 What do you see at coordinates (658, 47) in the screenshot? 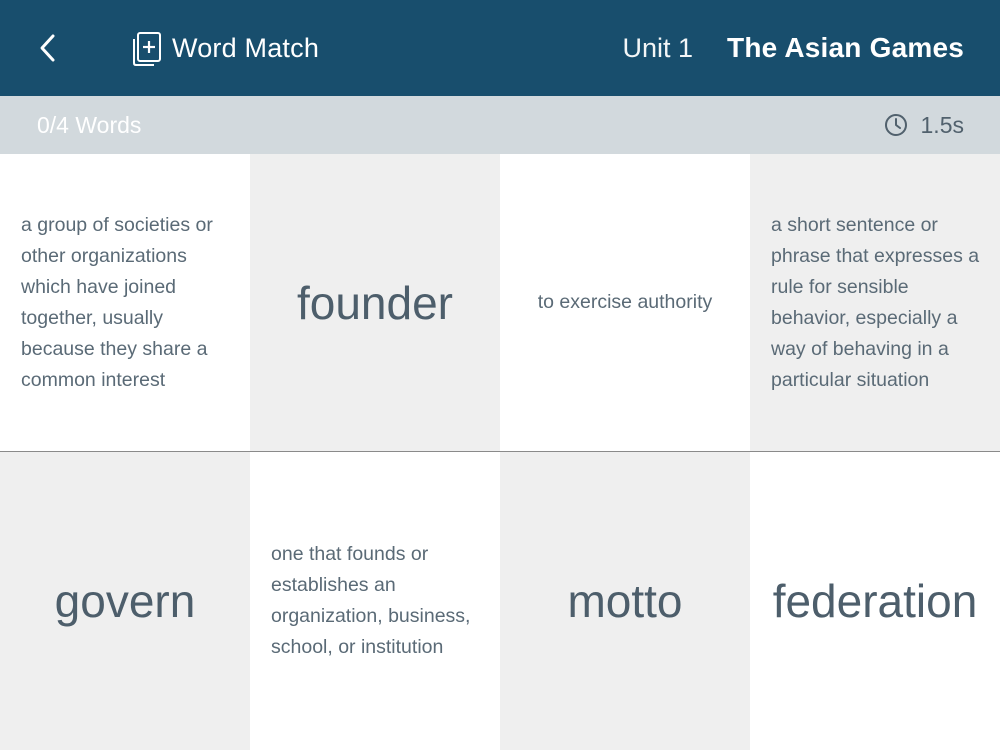
I see `unit-label: Unit 1` at bounding box center [658, 47].